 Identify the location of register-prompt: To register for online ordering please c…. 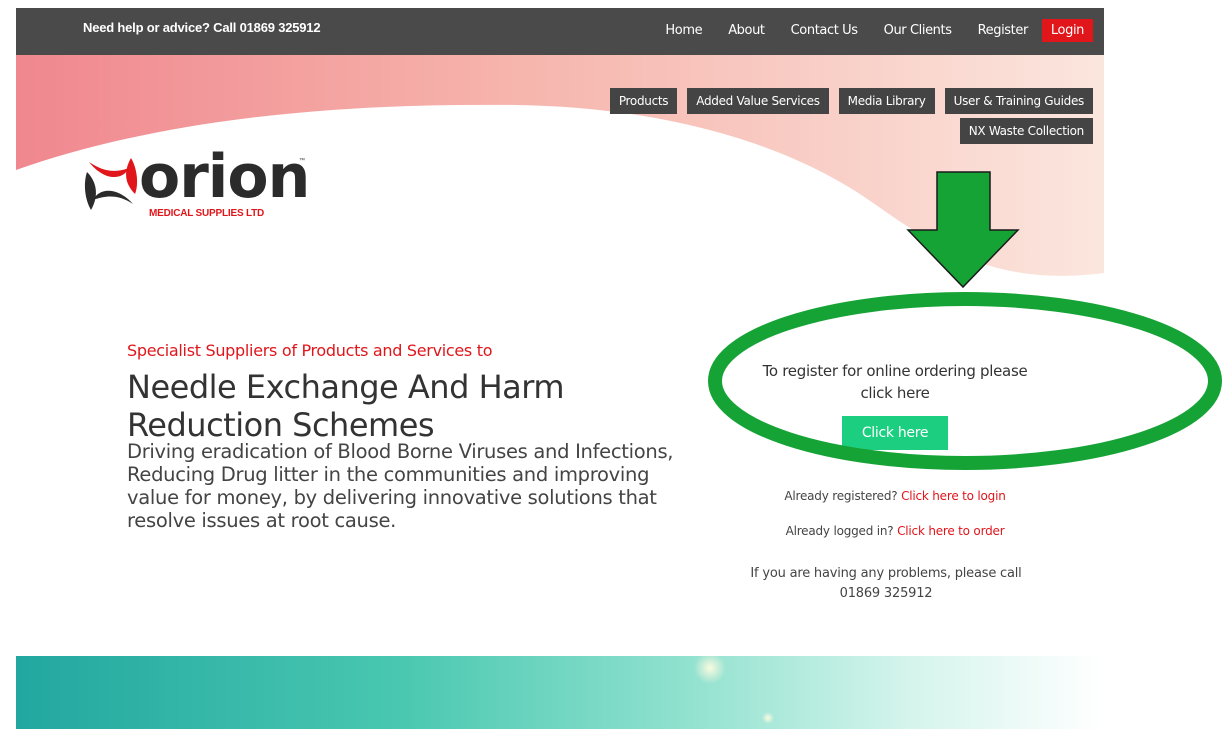
(895, 382).